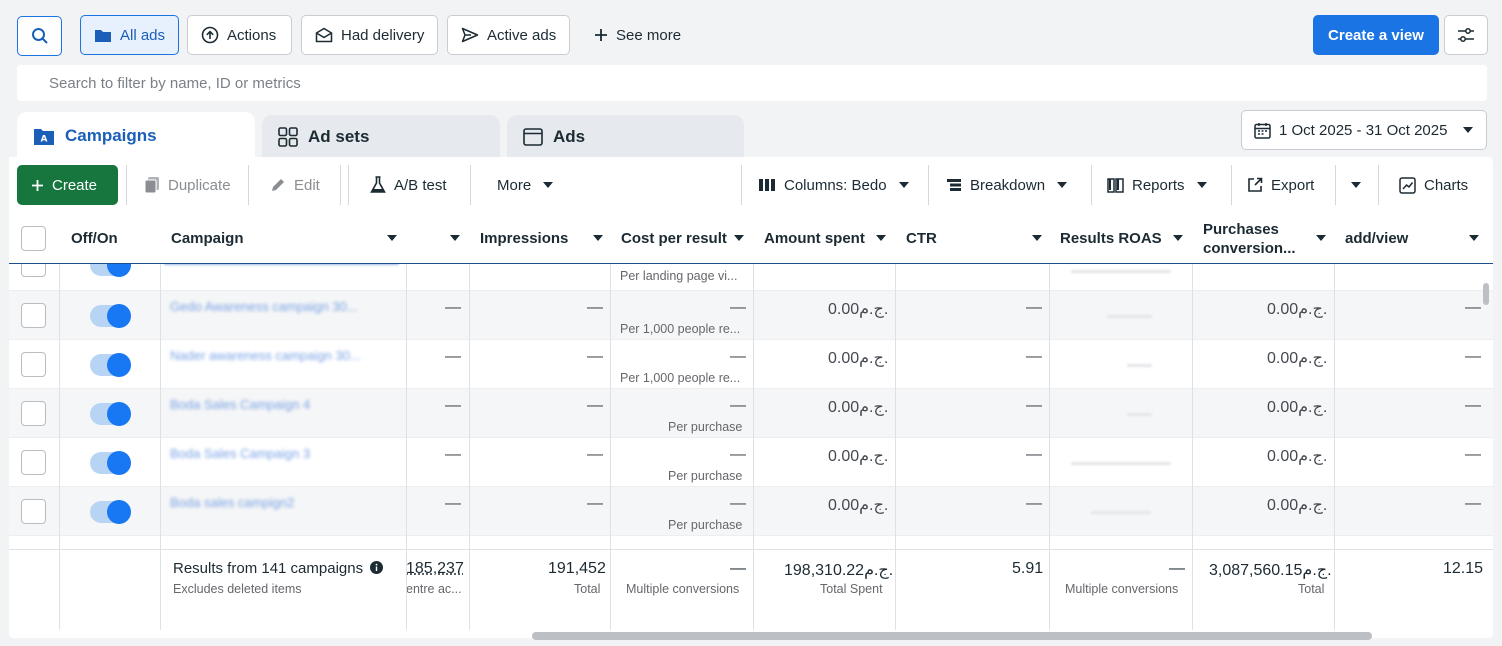  What do you see at coordinates (232, 502) in the screenshot?
I see `campaign-name-link: Boda sales campign2` at bounding box center [232, 502].